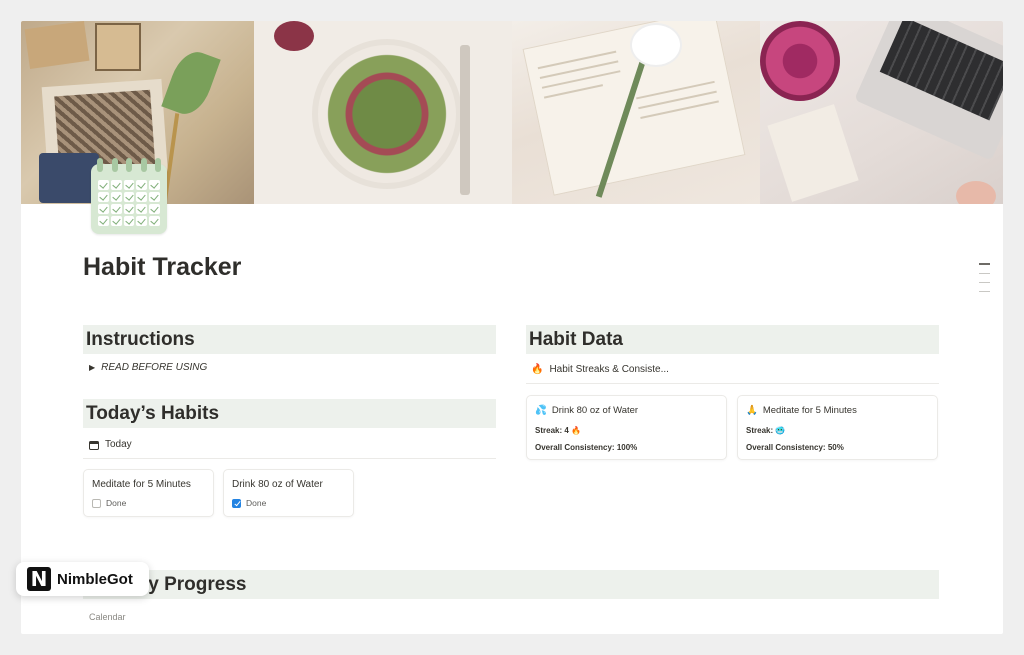 Image resolution: width=1024 pixels, height=655 pixels. Describe the element at coordinates (780, 430) in the screenshot. I see `cold-face-icon: 🥶` at that location.